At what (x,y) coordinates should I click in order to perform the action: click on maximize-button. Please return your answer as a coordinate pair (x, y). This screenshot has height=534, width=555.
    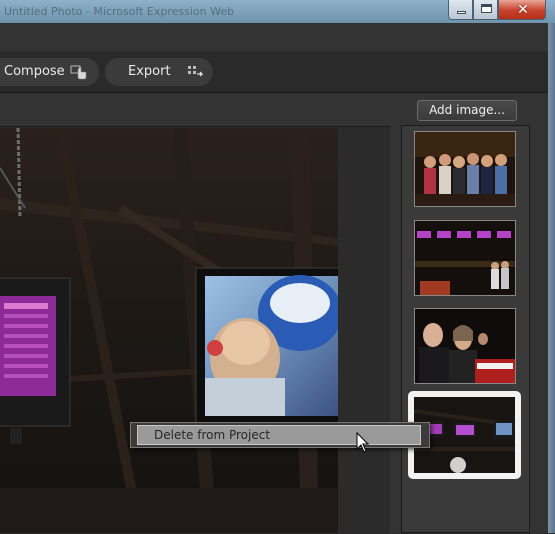
    Looking at the image, I should click on (485, 10).